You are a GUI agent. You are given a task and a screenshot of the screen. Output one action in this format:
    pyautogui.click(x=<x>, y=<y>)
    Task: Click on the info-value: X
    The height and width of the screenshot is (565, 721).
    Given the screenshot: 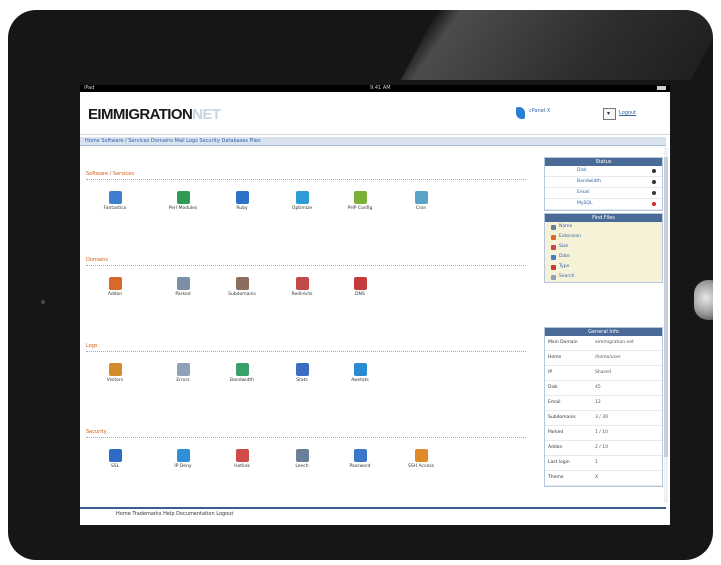 What is the action you would take?
    pyautogui.click(x=597, y=477)
    